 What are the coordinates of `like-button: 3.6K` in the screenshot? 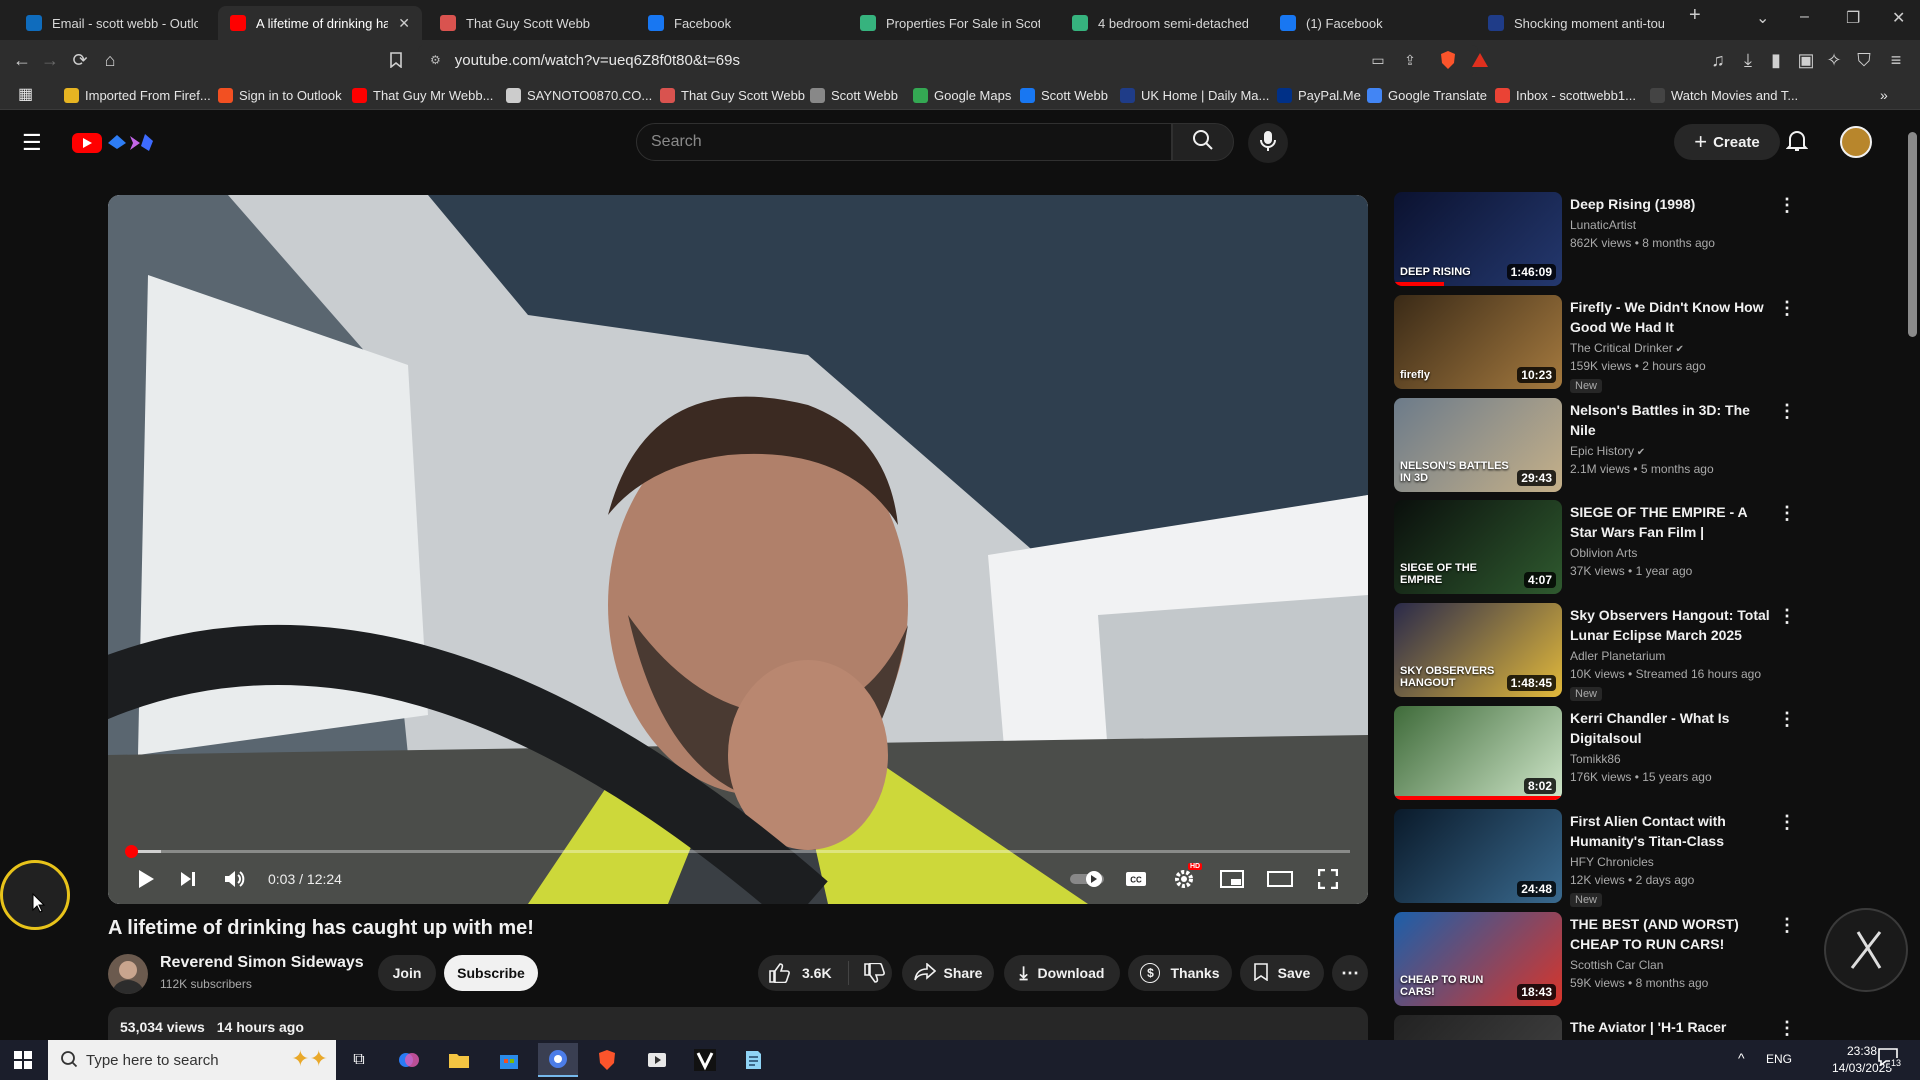 It's located at (800, 973).